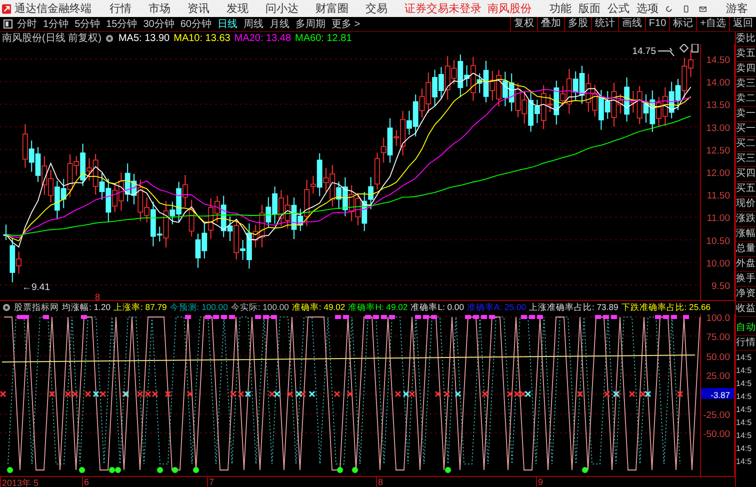 This screenshot has height=487, width=756. Describe the element at coordinates (144, 38) in the screenshot. I see `ma-legend-text: MA5: 13.90` at that location.